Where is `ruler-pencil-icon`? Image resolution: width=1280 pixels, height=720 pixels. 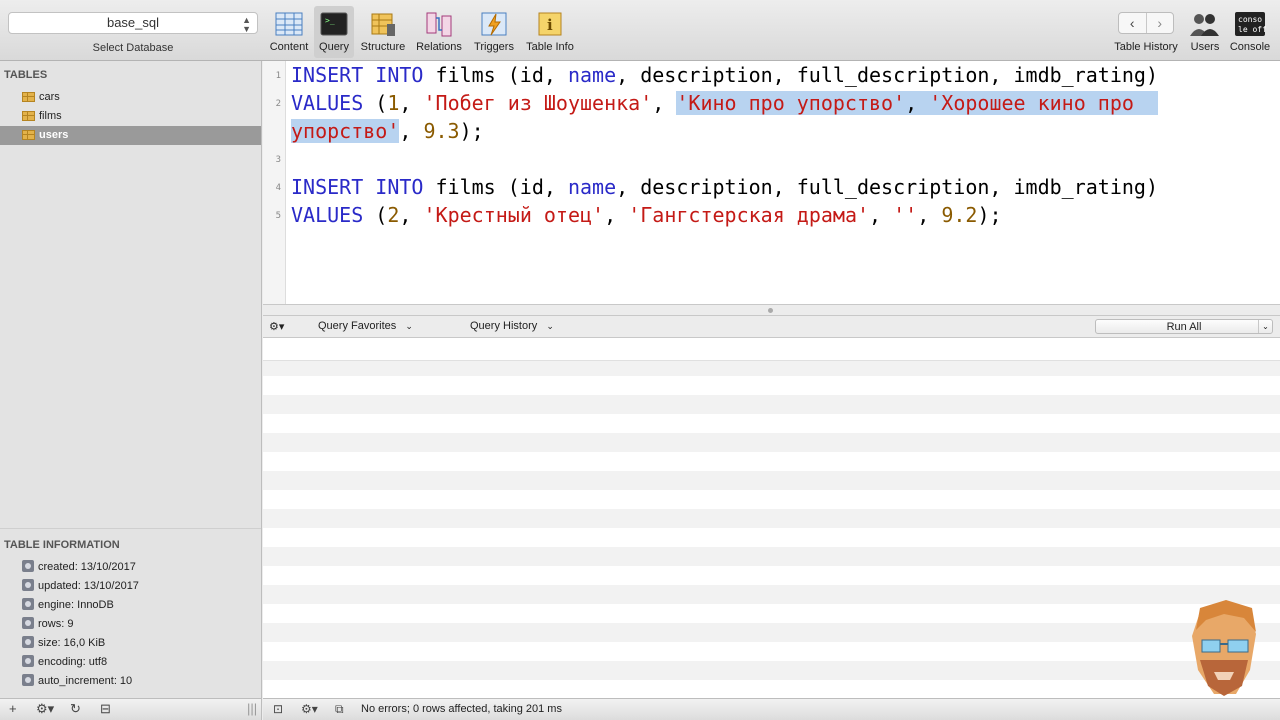
ruler-pencil-icon is located at coordinates (383, 24).